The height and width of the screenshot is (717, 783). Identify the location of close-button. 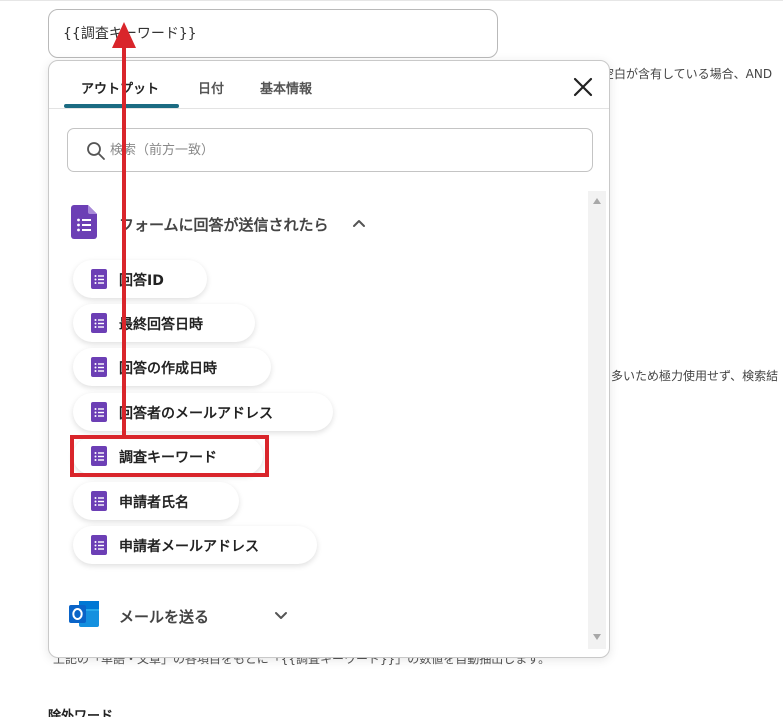
(583, 87).